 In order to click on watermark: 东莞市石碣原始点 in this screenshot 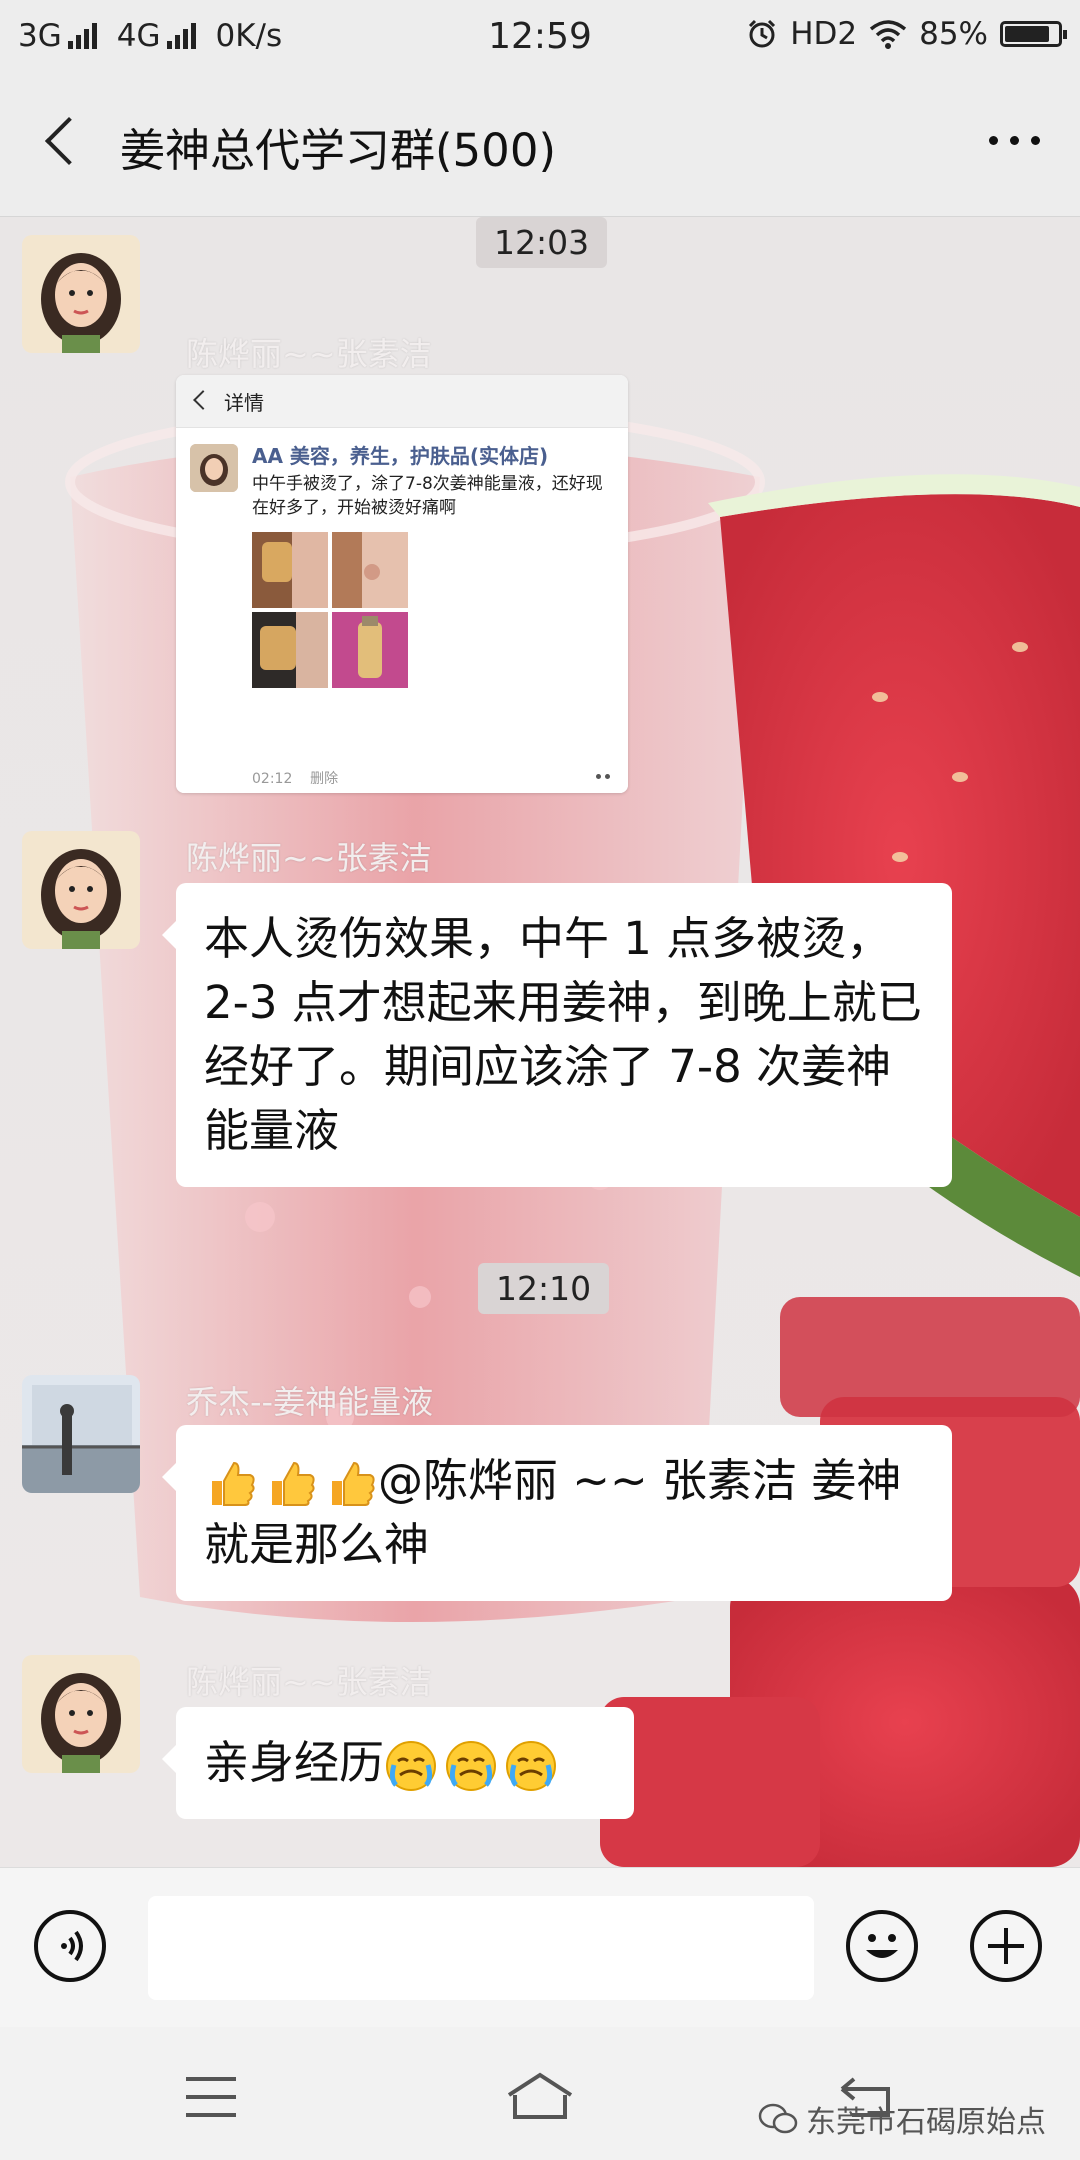, I will do `click(902, 2119)`.